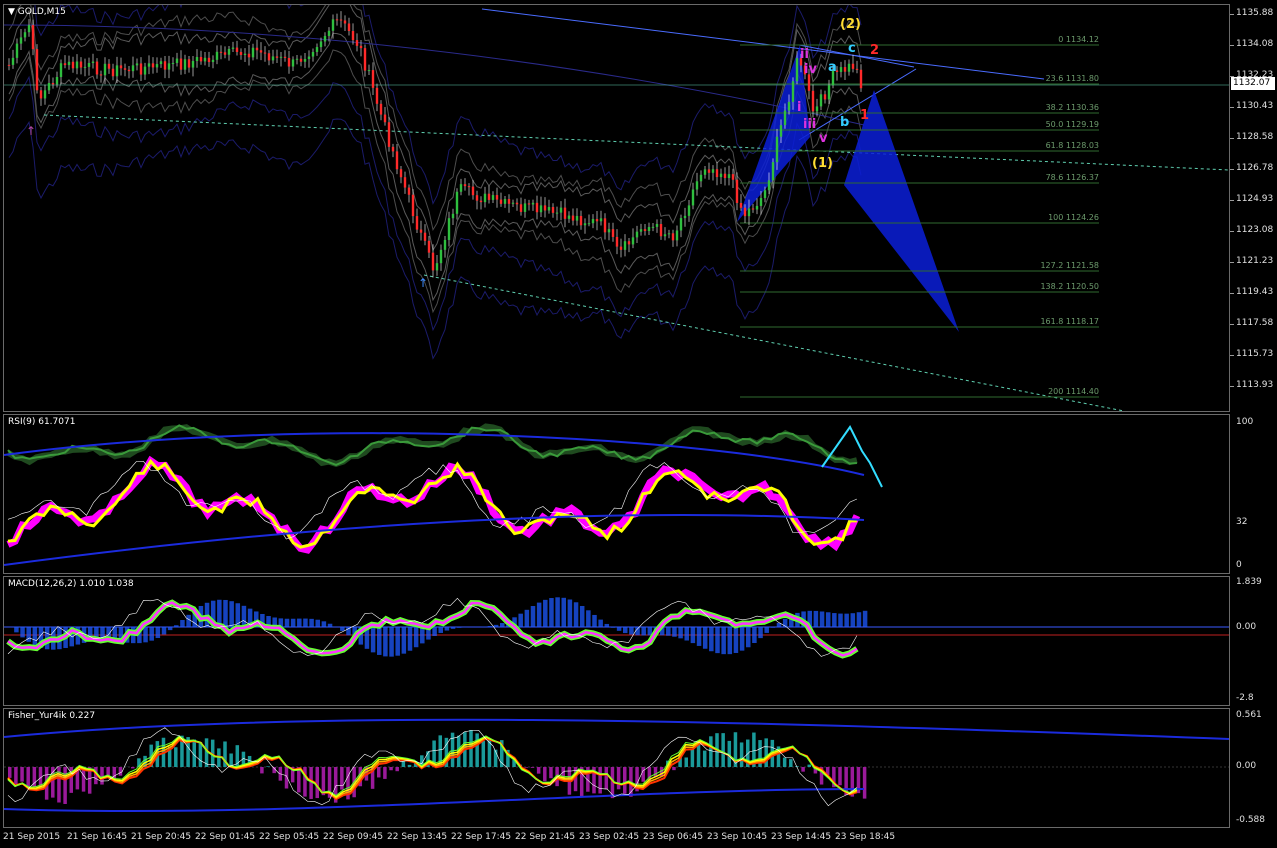 The height and width of the screenshot is (848, 1277). What do you see at coordinates (773, 133) in the screenshot?
I see `harmonic-pattern-left` at bounding box center [773, 133].